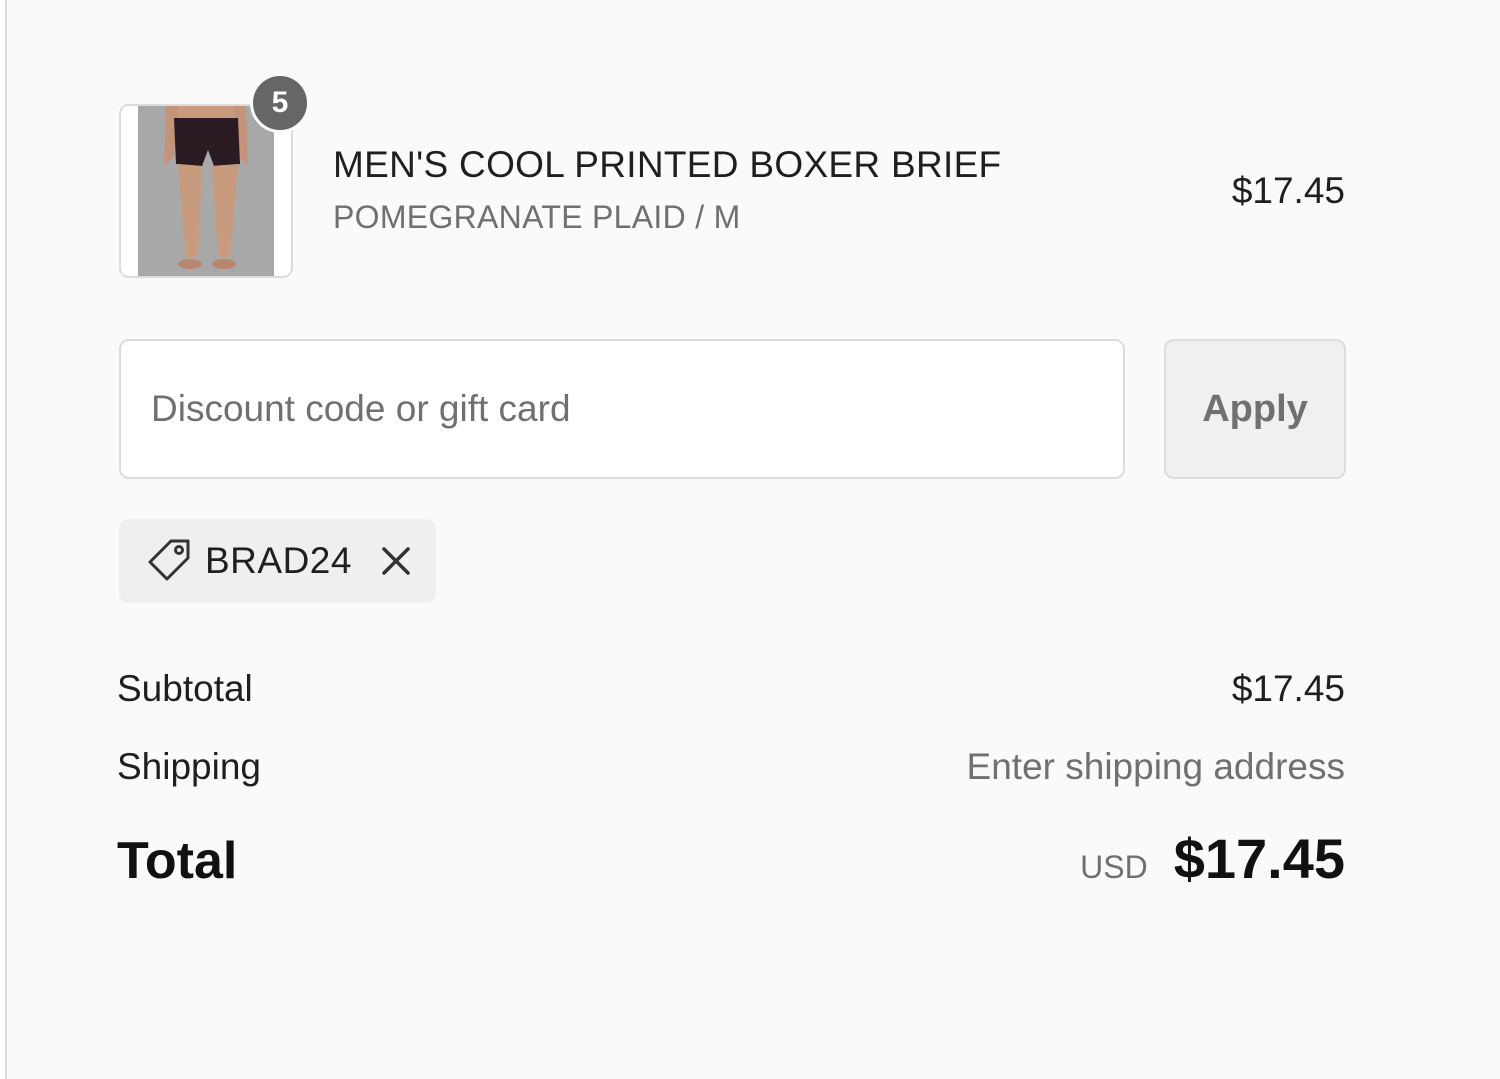 Image resolution: width=1500 pixels, height=1079 pixels. What do you see at coordinates (622, 409) in the screenshot?
I see `discount-code-input` at bounding box center [622, 409].